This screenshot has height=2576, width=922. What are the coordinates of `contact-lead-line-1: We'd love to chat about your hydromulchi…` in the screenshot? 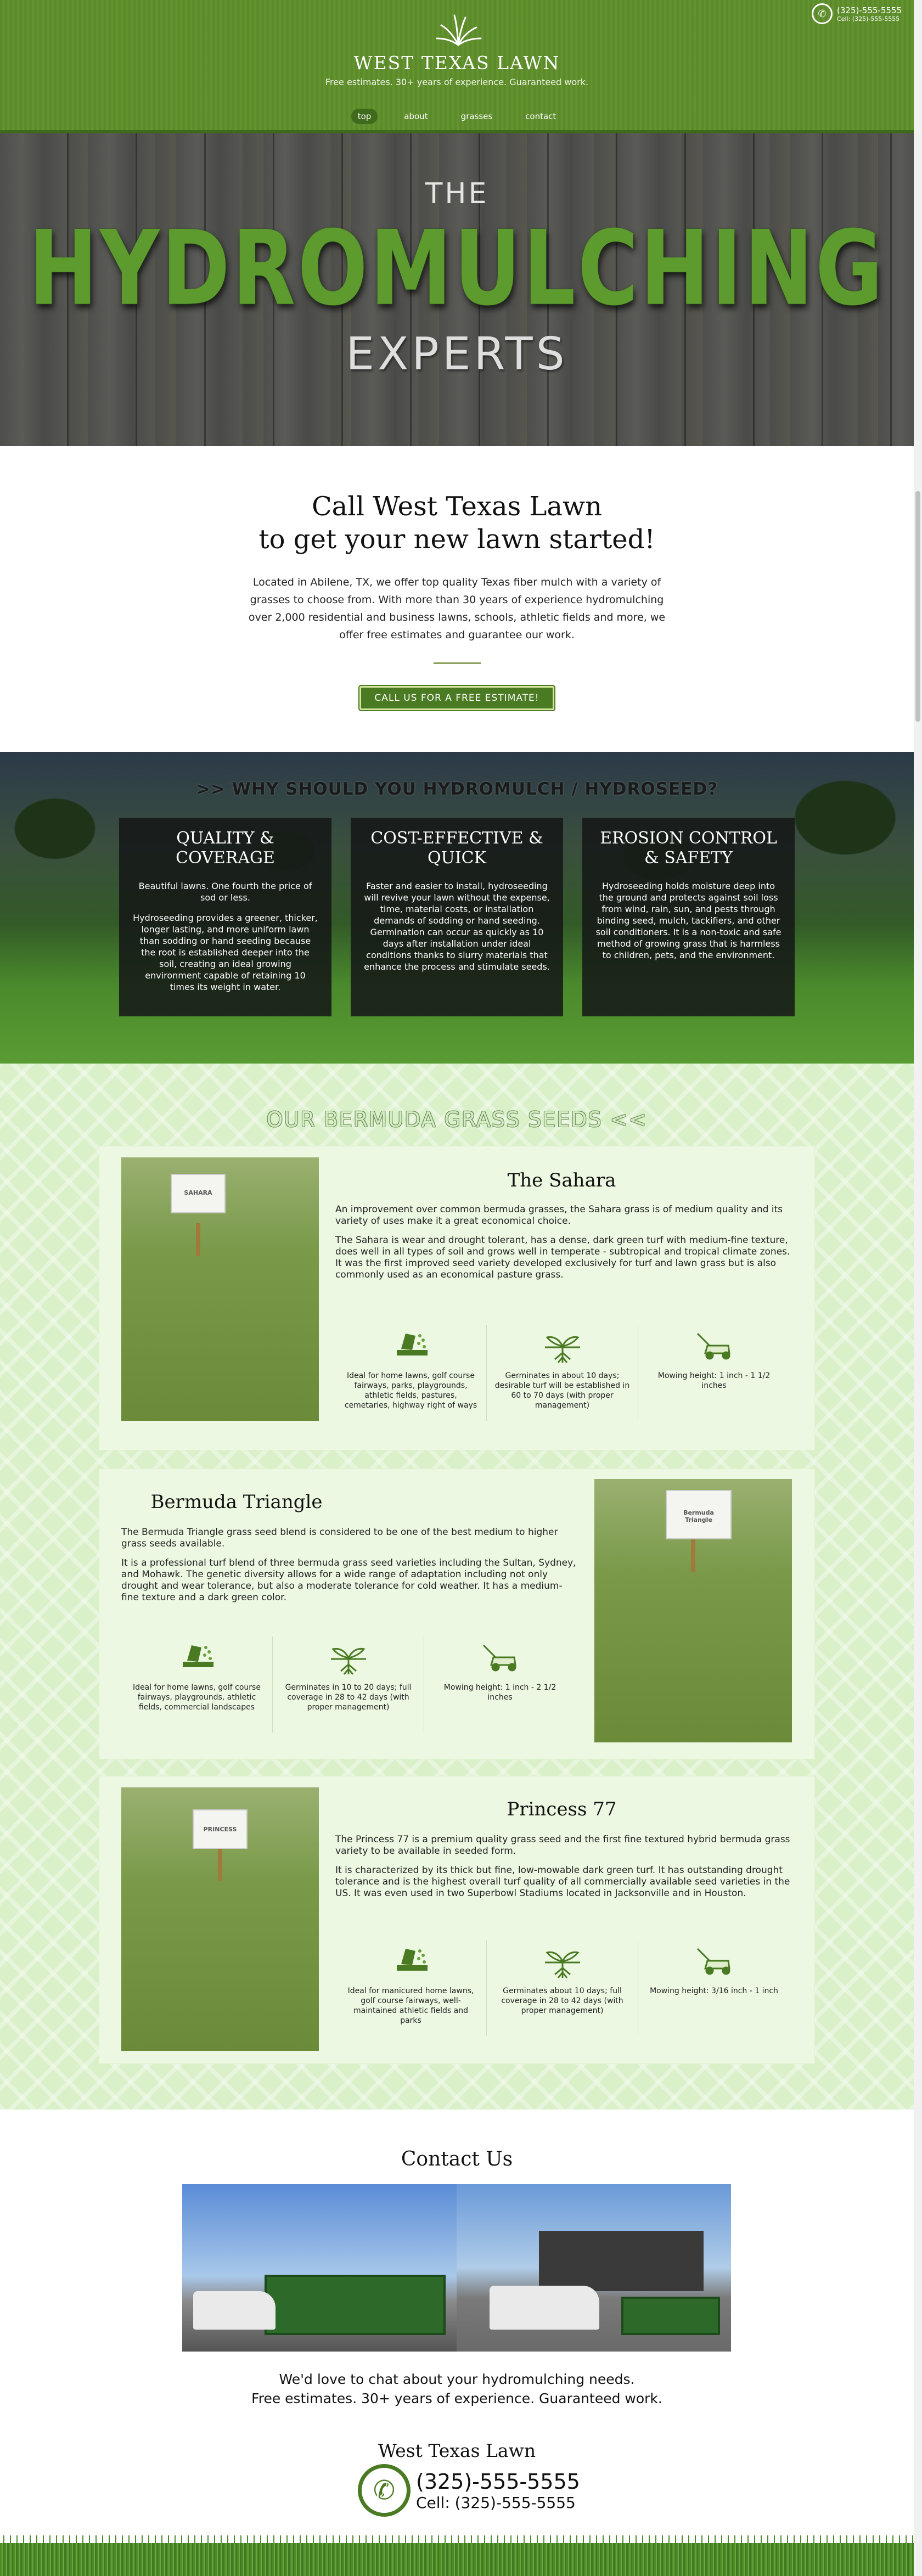 It's located at (457, 2379).